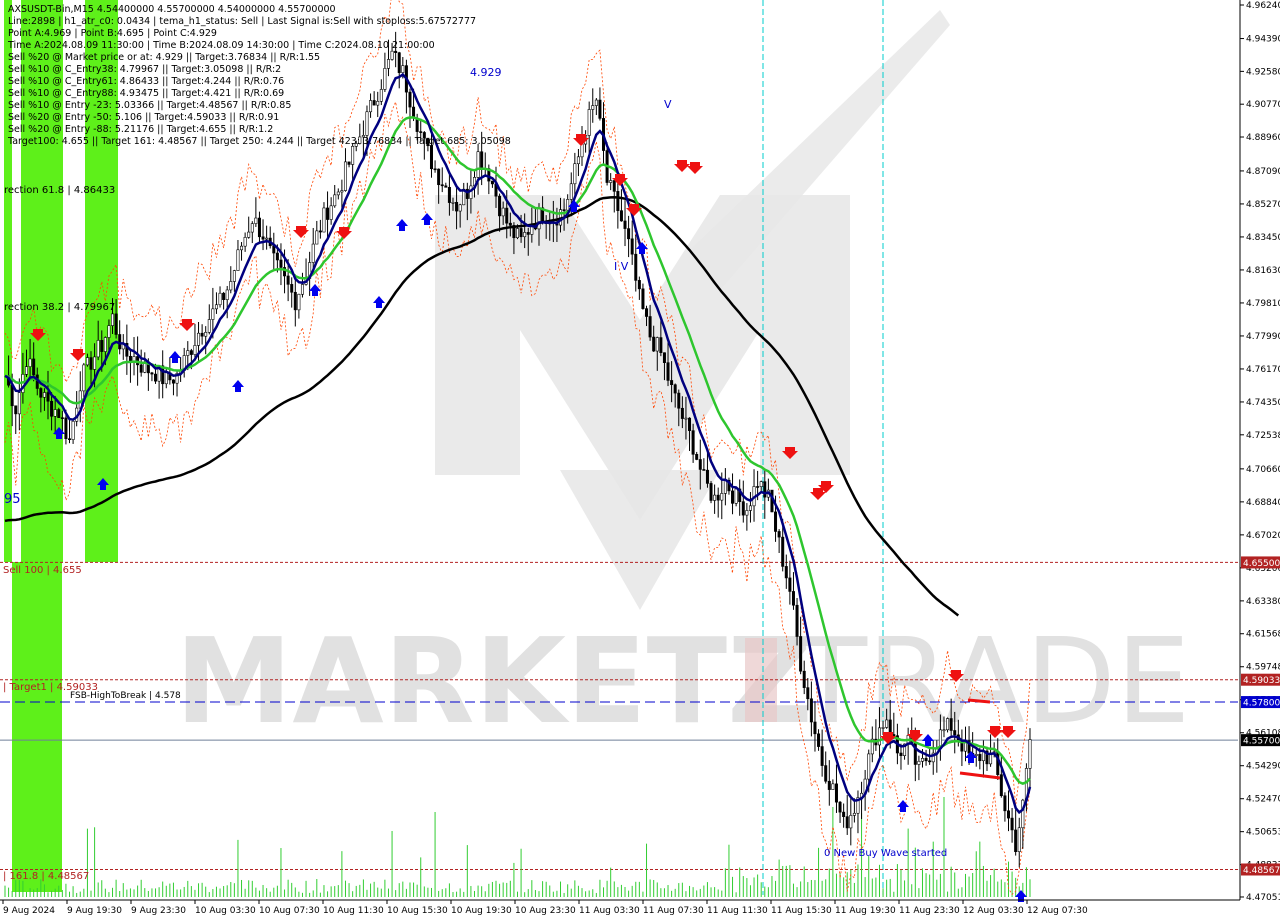 This screenshot has width=1280, height=924. What do you see at coordinates (1261, 681) in the screenshot?
I see `price-tag-label: 4.59033` at bounding box center [1261, 681].